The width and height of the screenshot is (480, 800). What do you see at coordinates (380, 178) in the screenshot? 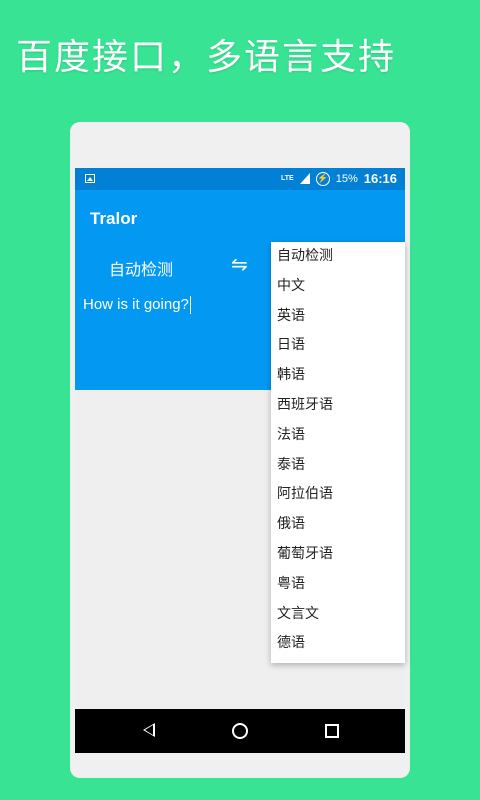
I see `status-time: 16:16` at bounding box center [380, 178].